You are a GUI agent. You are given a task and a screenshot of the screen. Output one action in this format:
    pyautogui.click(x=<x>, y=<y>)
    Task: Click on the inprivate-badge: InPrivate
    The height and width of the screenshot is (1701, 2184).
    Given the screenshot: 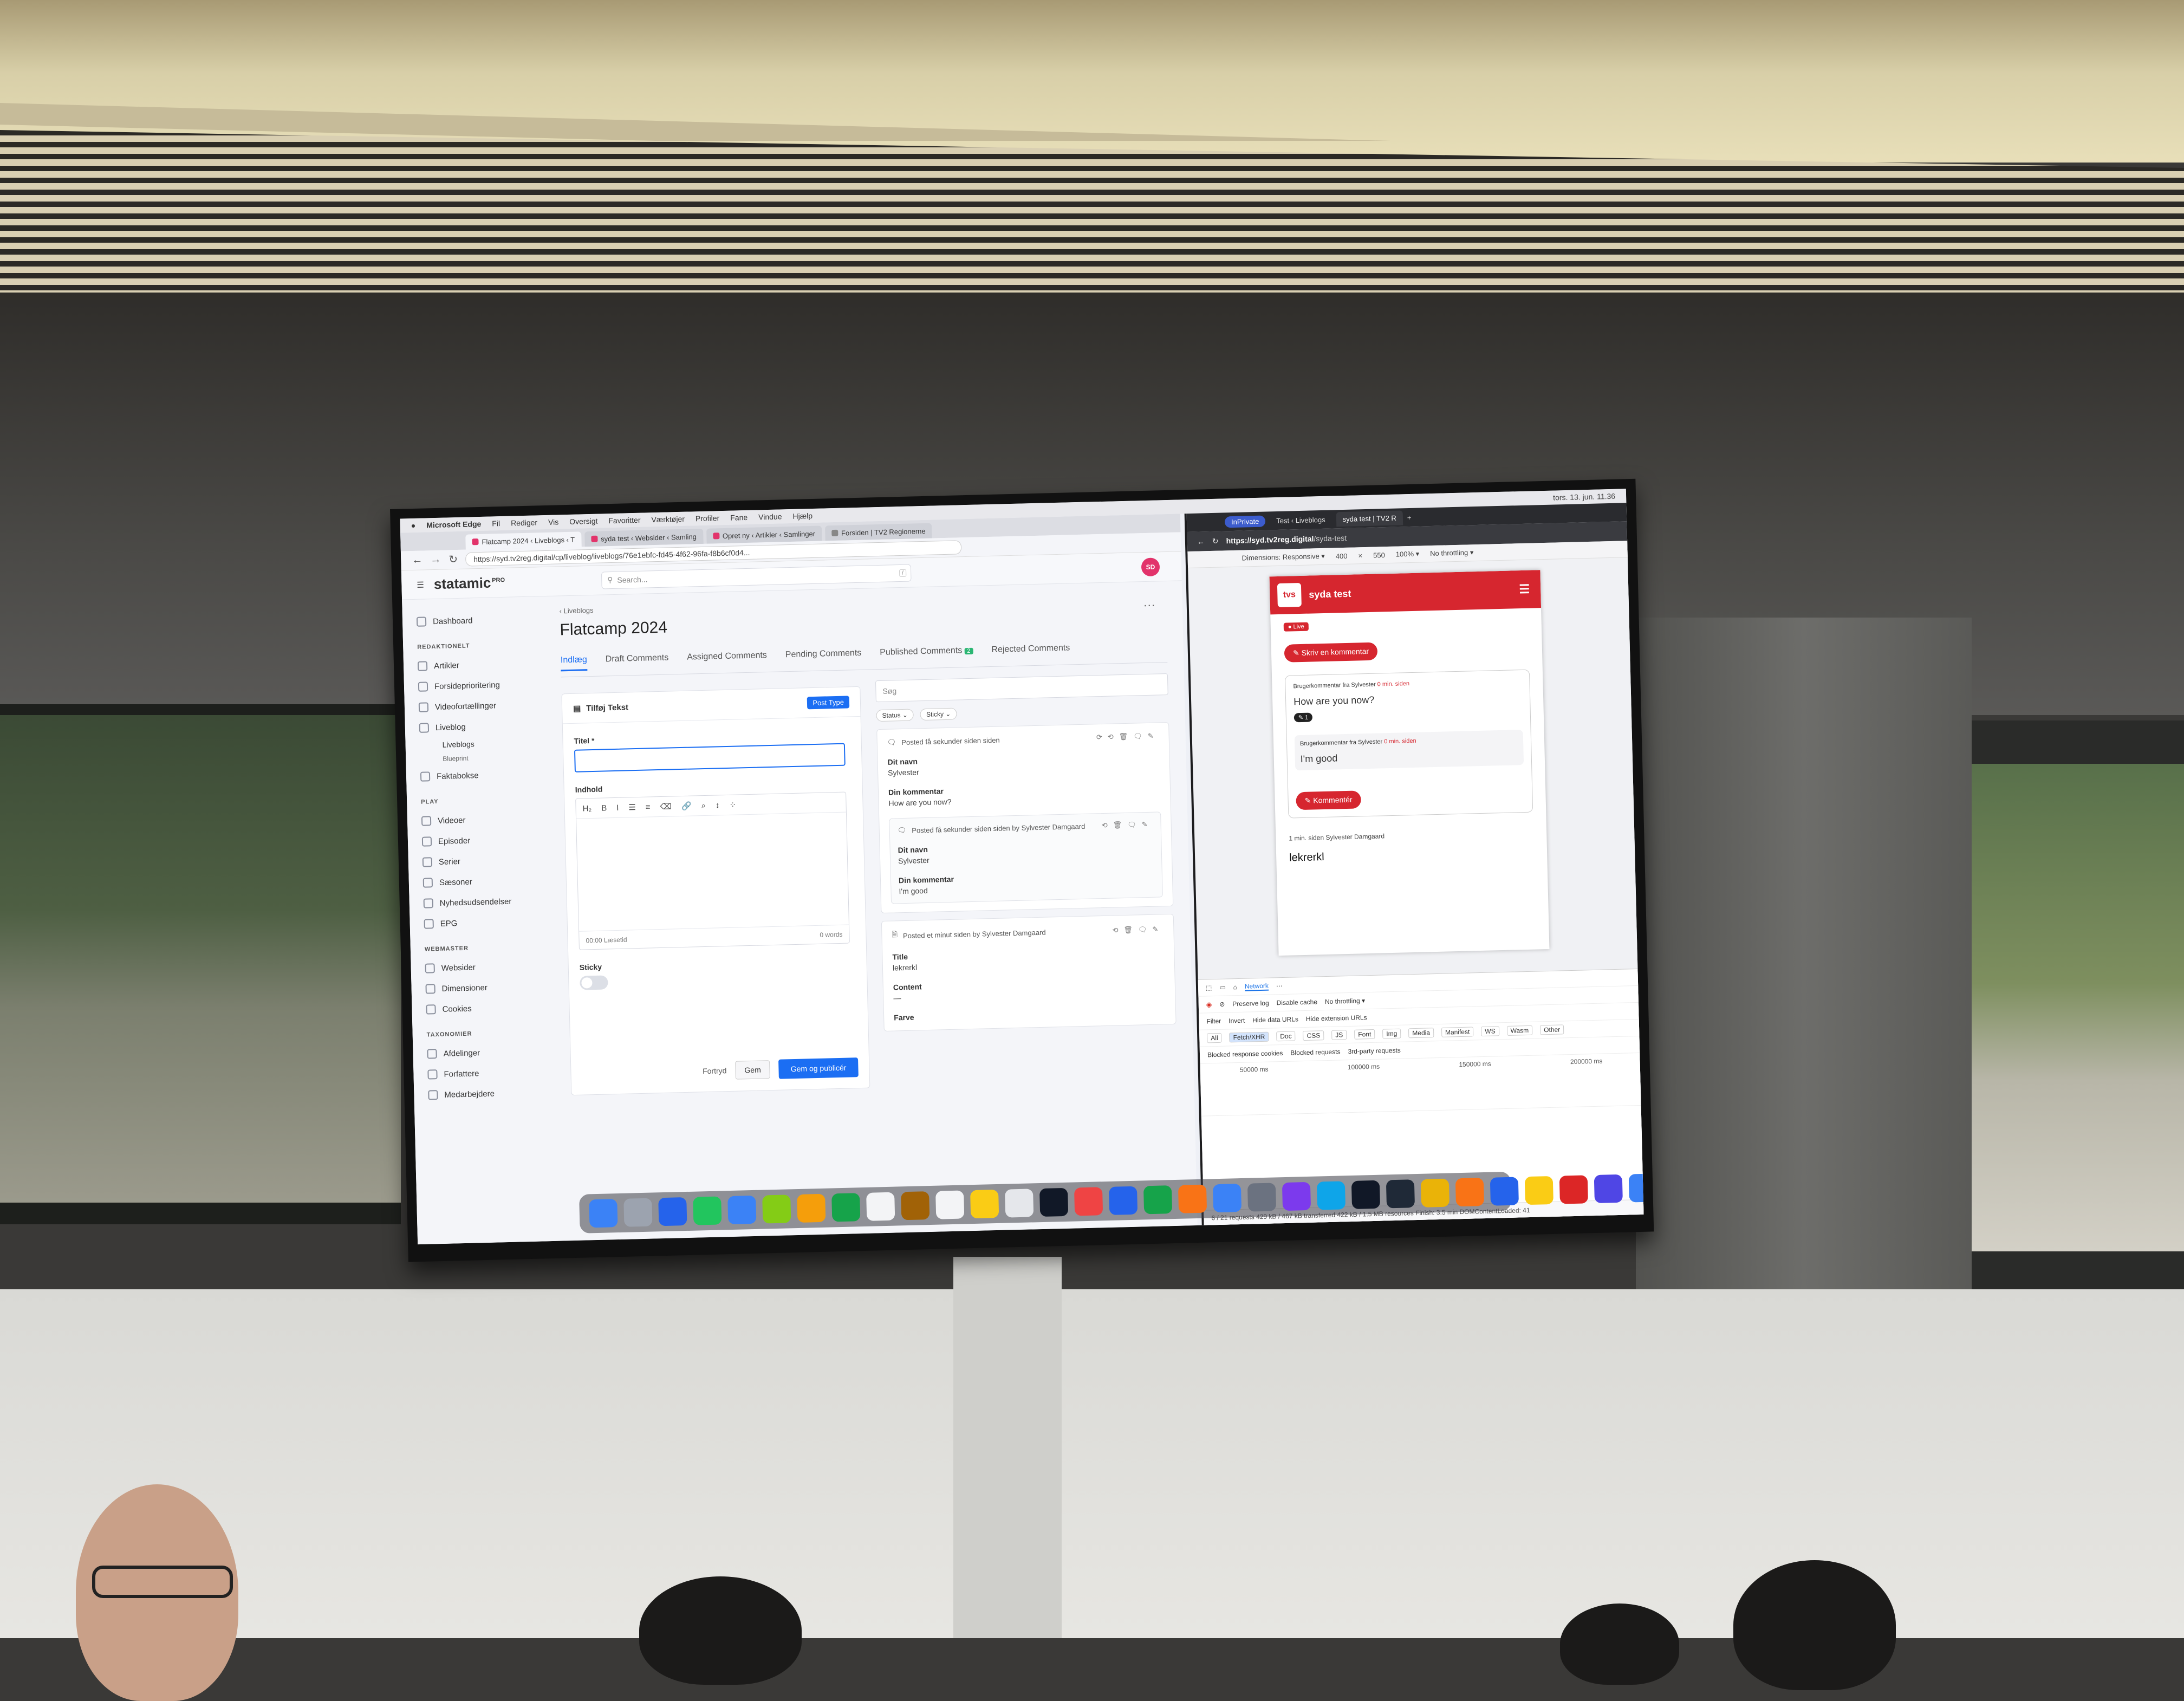 What is the action you would take?
    pyautogui.click(x=1245, y=521)
    